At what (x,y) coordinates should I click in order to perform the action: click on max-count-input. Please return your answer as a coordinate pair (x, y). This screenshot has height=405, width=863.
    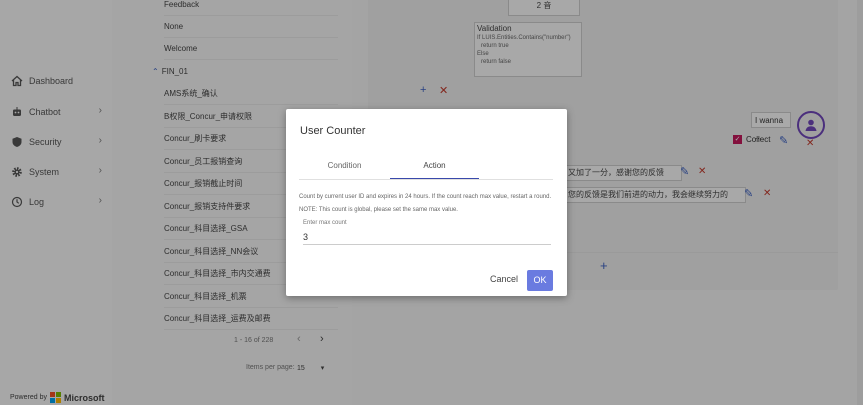
    Looking at the image, I should click on (427, 237).